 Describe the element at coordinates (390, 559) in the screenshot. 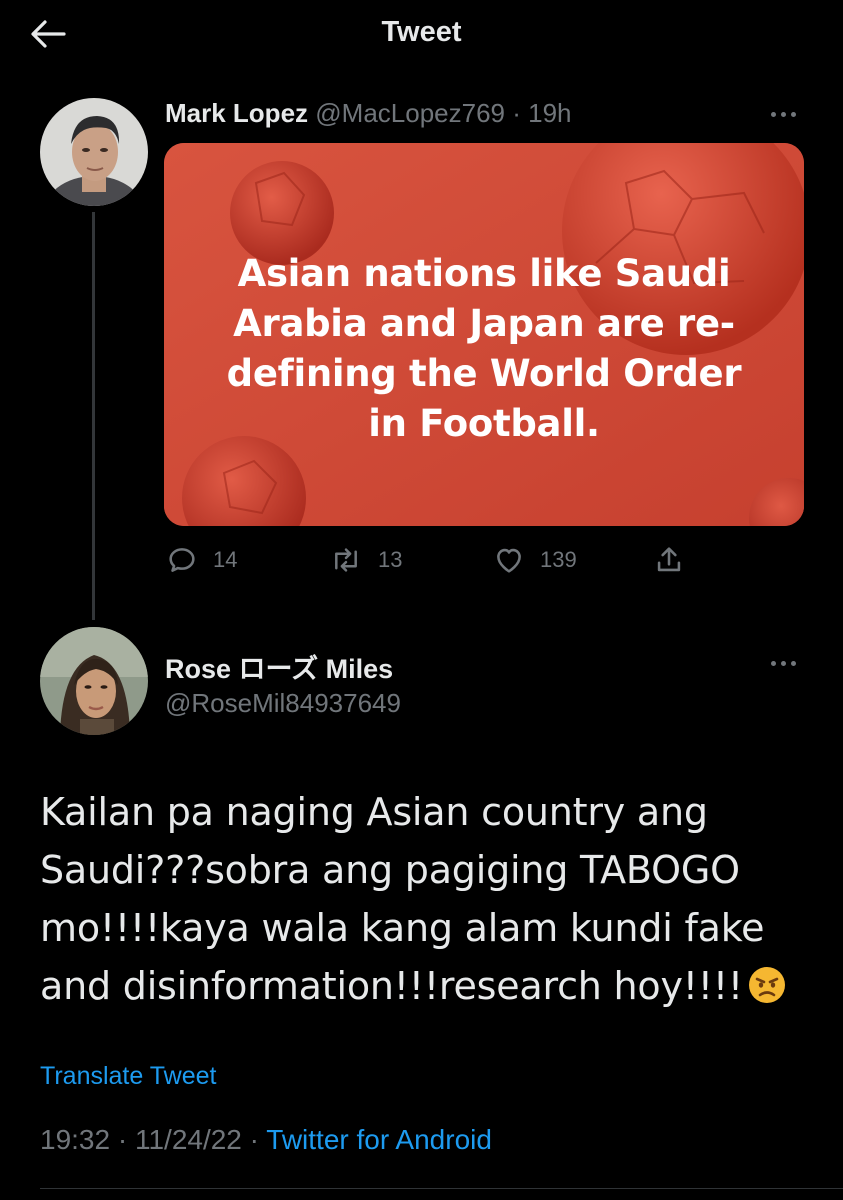

I see `retweet-count: 13` at that location.